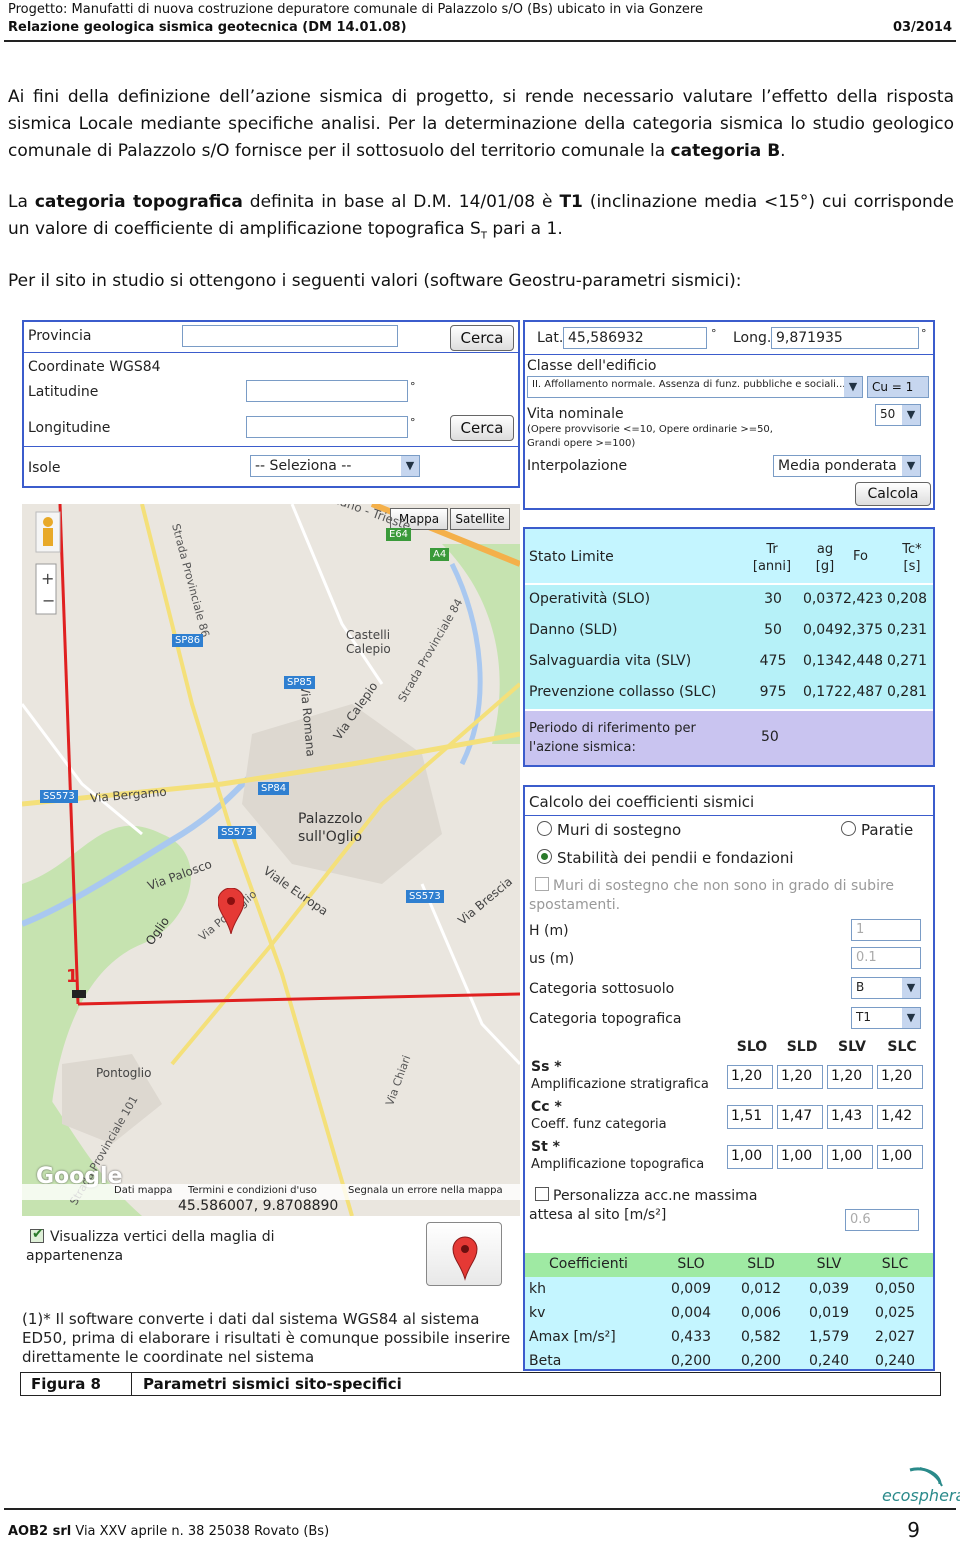 Image resolution: width=960 pixels, height=1544 pixels. What do you see at coordinates (440, 554) in the screenshot?
I see `road-shield: A4` at bounding box center [440, 554].